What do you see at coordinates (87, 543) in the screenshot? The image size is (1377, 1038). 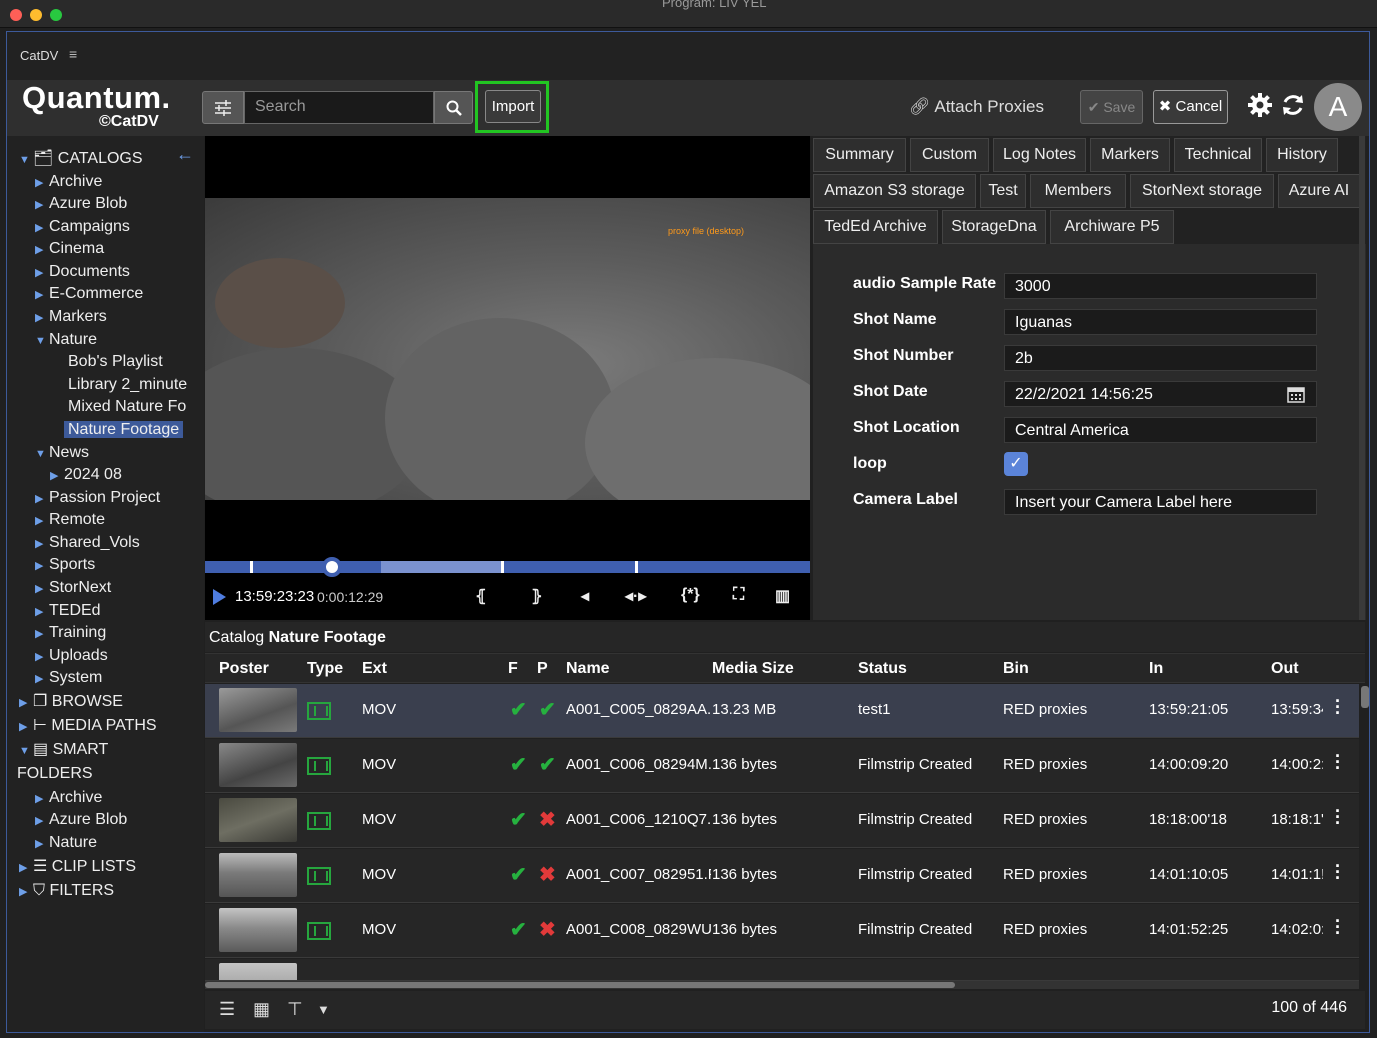 I see `tree-item: ▶ Shared_Vols` at bounding box center [87, 543].